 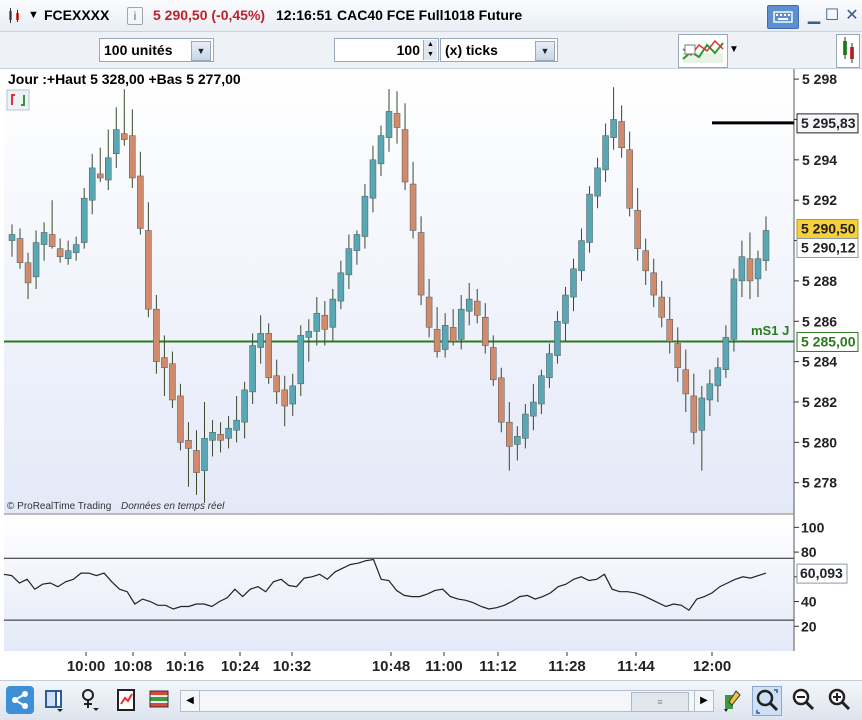 I want to click on osc-tick-label: 20, so click(x=809, y=626).